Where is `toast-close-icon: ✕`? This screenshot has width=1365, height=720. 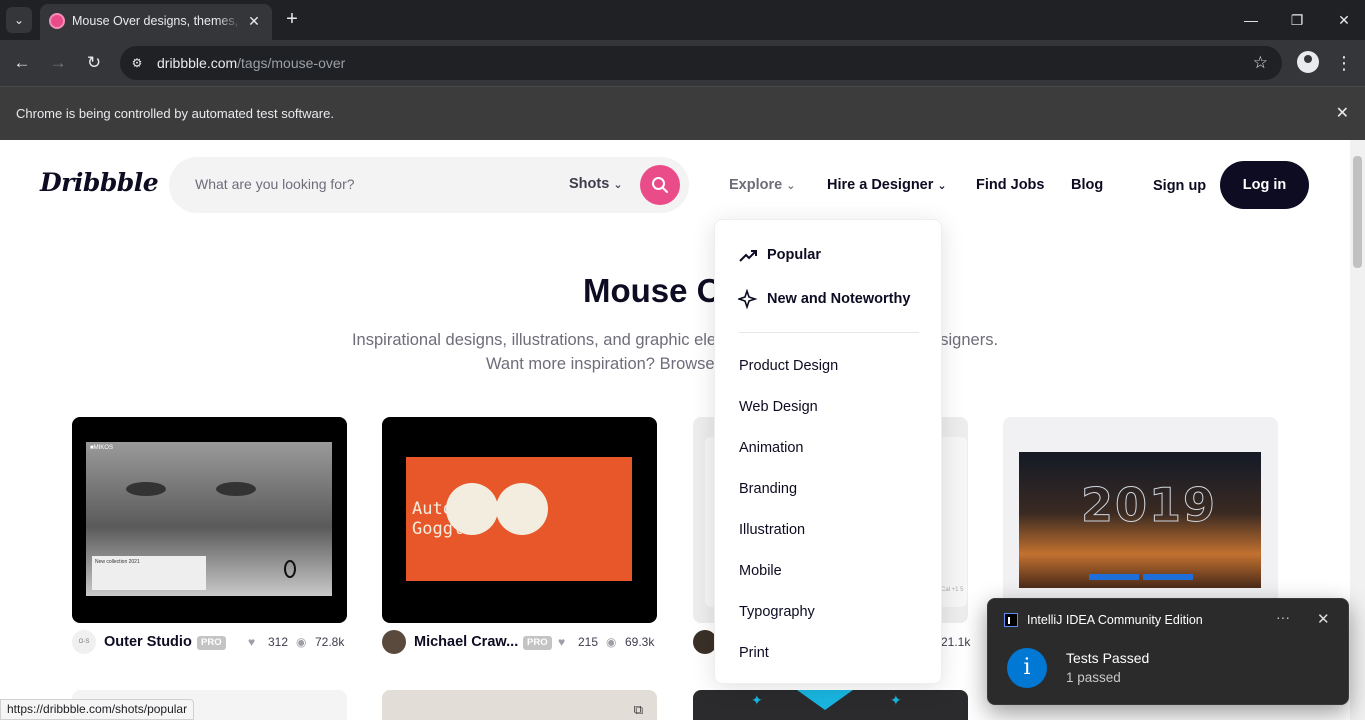
toast-close-icon: ✕ is located at coordinates (1323, 619).